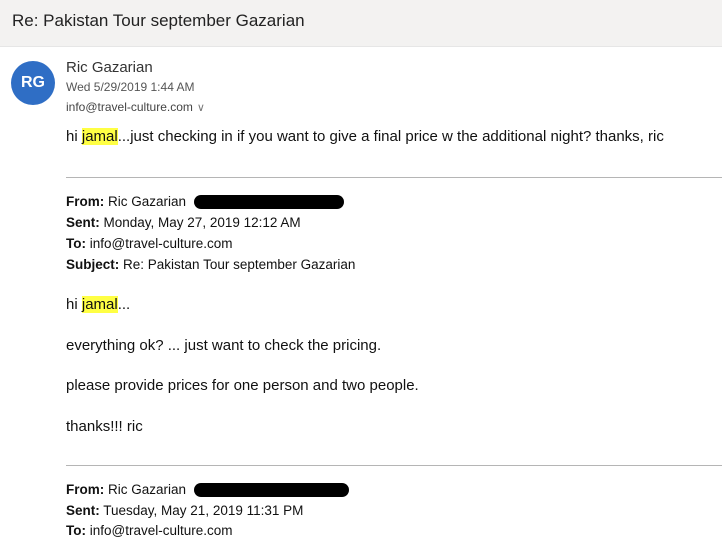  Describe the element at coordinates (93, 264) in the screenshot. I see `subject-label: Subject:` at that location.